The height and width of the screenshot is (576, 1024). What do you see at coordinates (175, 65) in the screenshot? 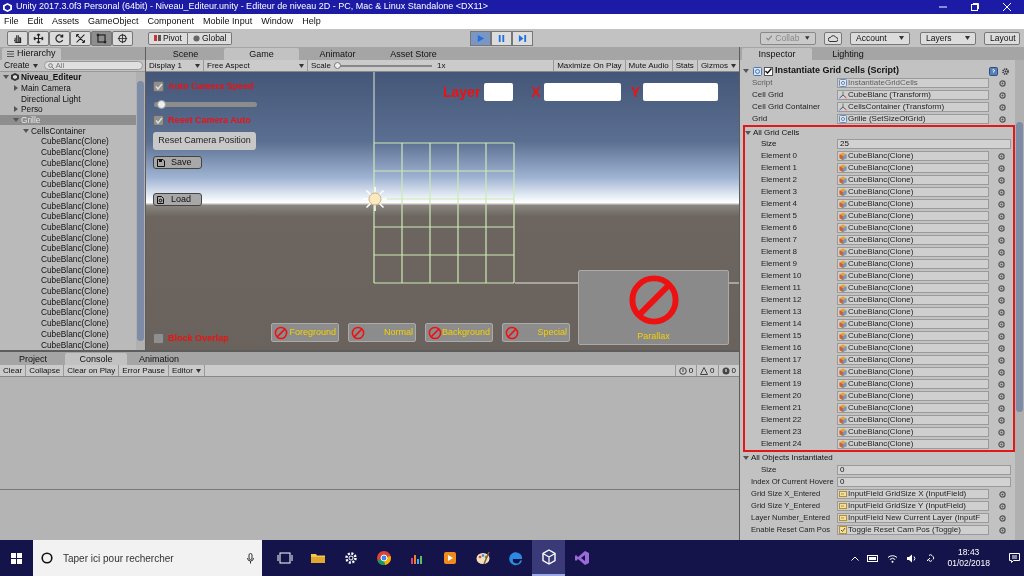
I see `display-dropdown: Display 1` at bounding box center [175, 65].